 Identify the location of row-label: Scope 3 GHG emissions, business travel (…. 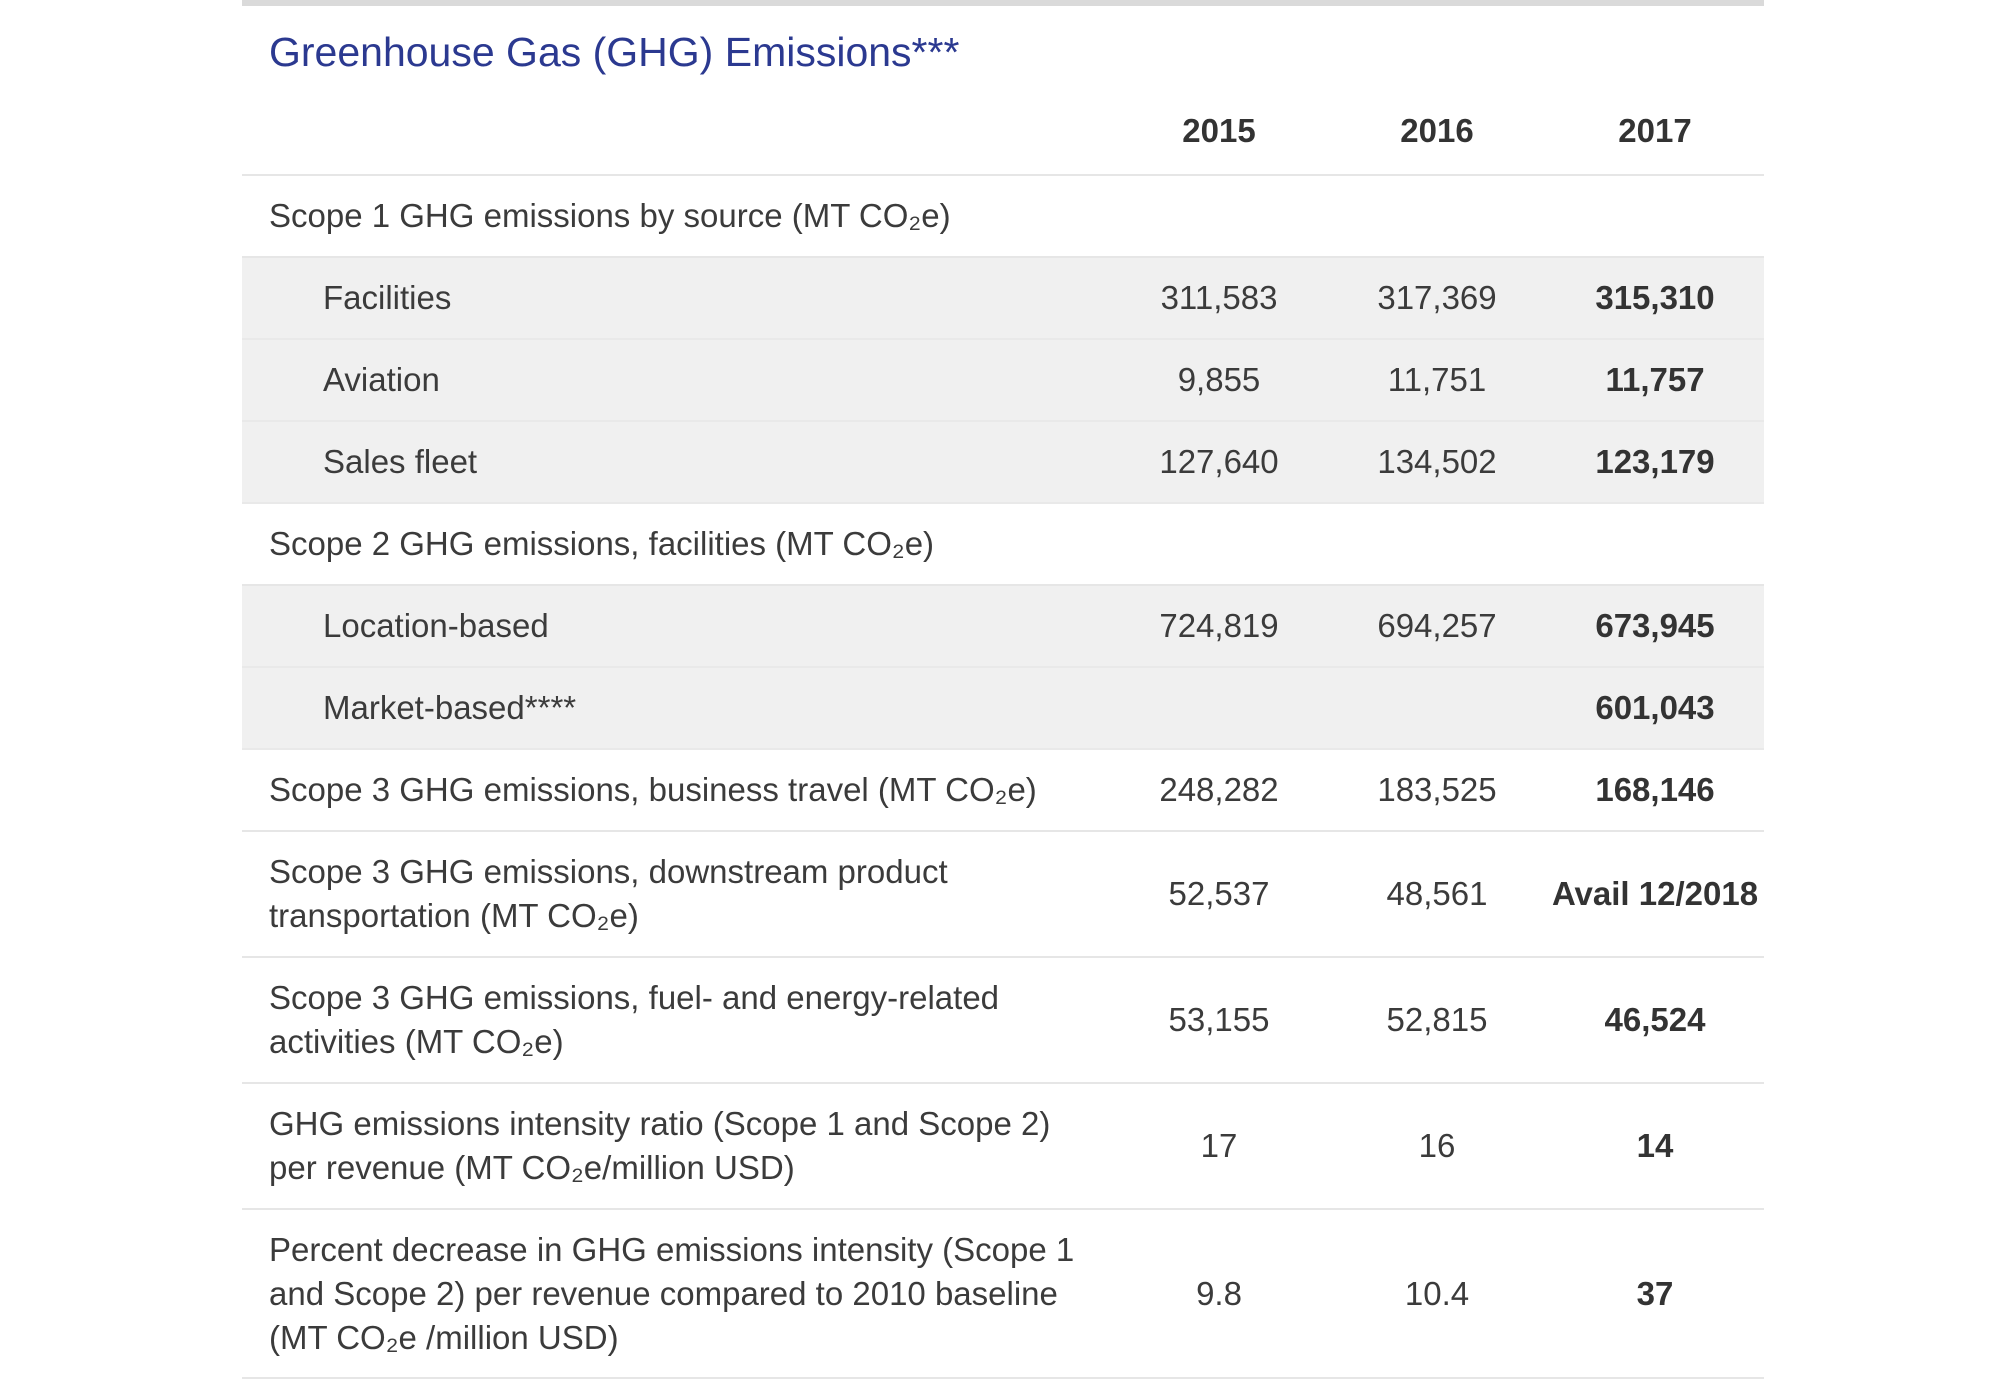
(676, 790).